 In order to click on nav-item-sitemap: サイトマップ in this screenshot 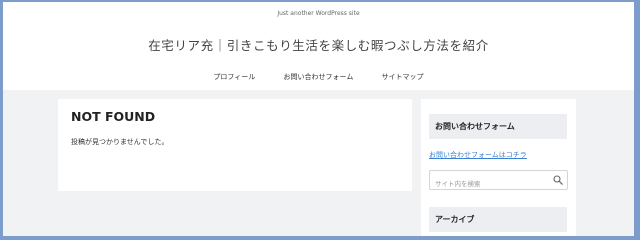, I will do `click(403, 77)`.